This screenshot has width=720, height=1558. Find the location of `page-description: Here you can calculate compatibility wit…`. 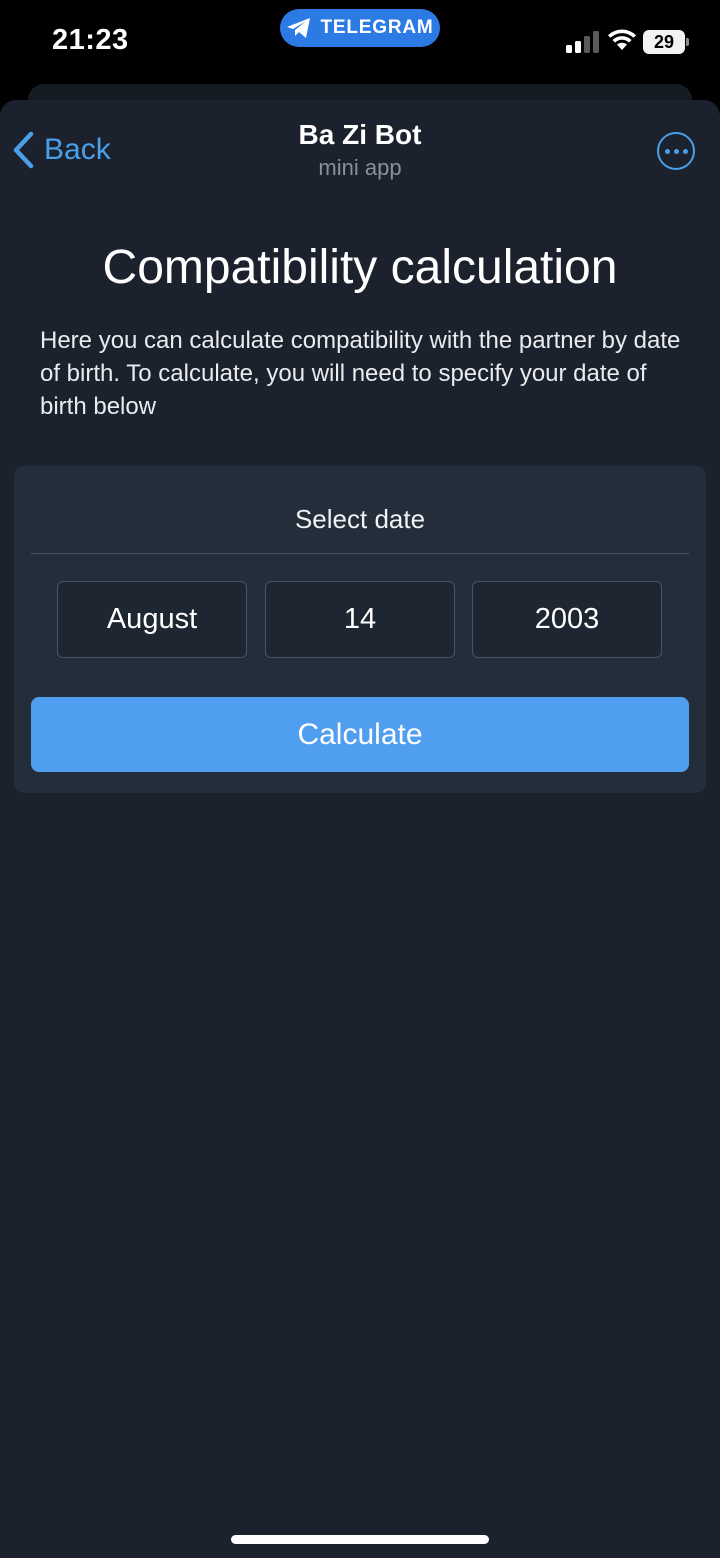

page-description: Here you can calculate compatibility wit… is located at coordinates (360, 373).